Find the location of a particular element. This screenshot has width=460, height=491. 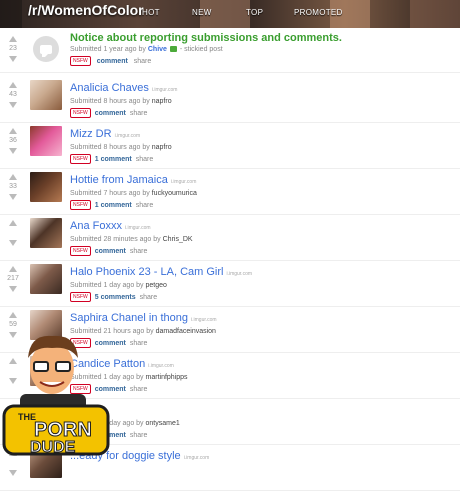

stickied-label: stickied post is located at coordinates (203, 49).